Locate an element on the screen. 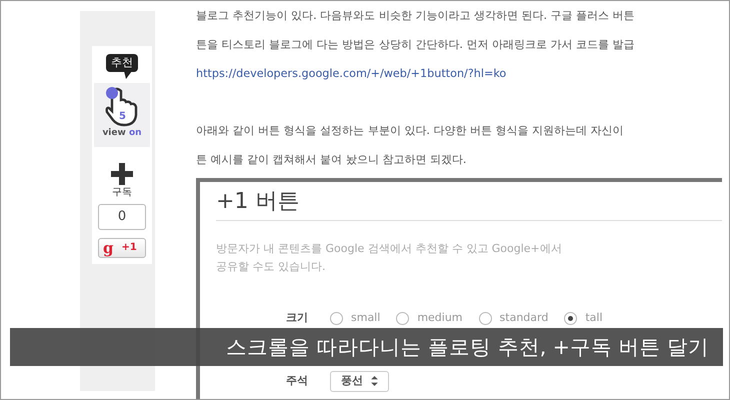 The width and height of the screenshot is (730, 400). plus-icon is located at coordinates (122, 173).